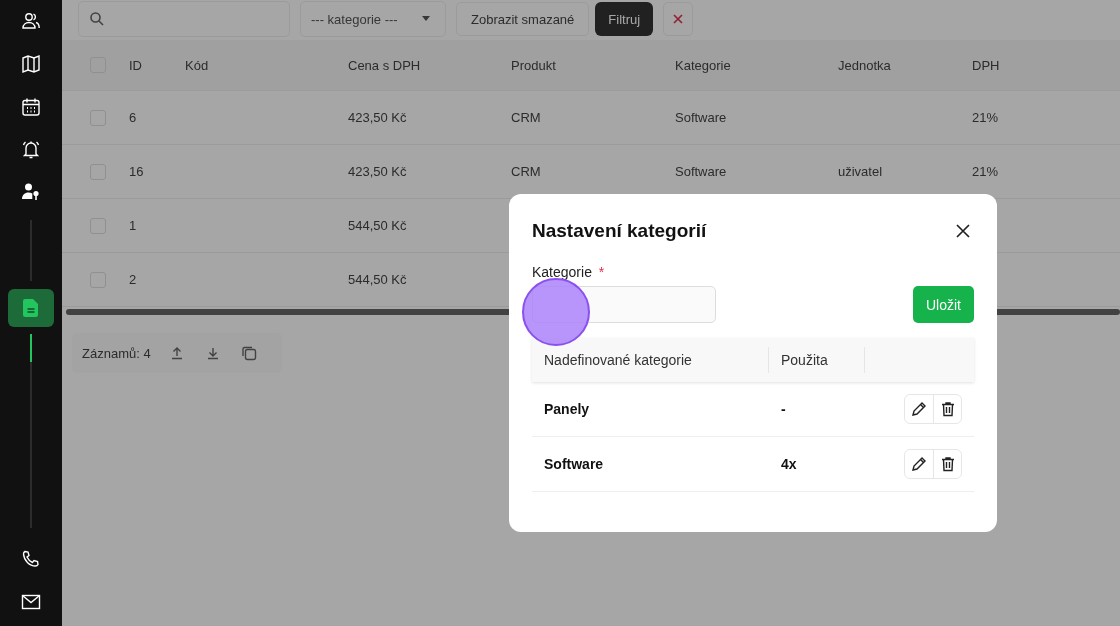  Describe the element at coordinates (567, 409) in the screenshot. I see `category-name: Panely` at that location.